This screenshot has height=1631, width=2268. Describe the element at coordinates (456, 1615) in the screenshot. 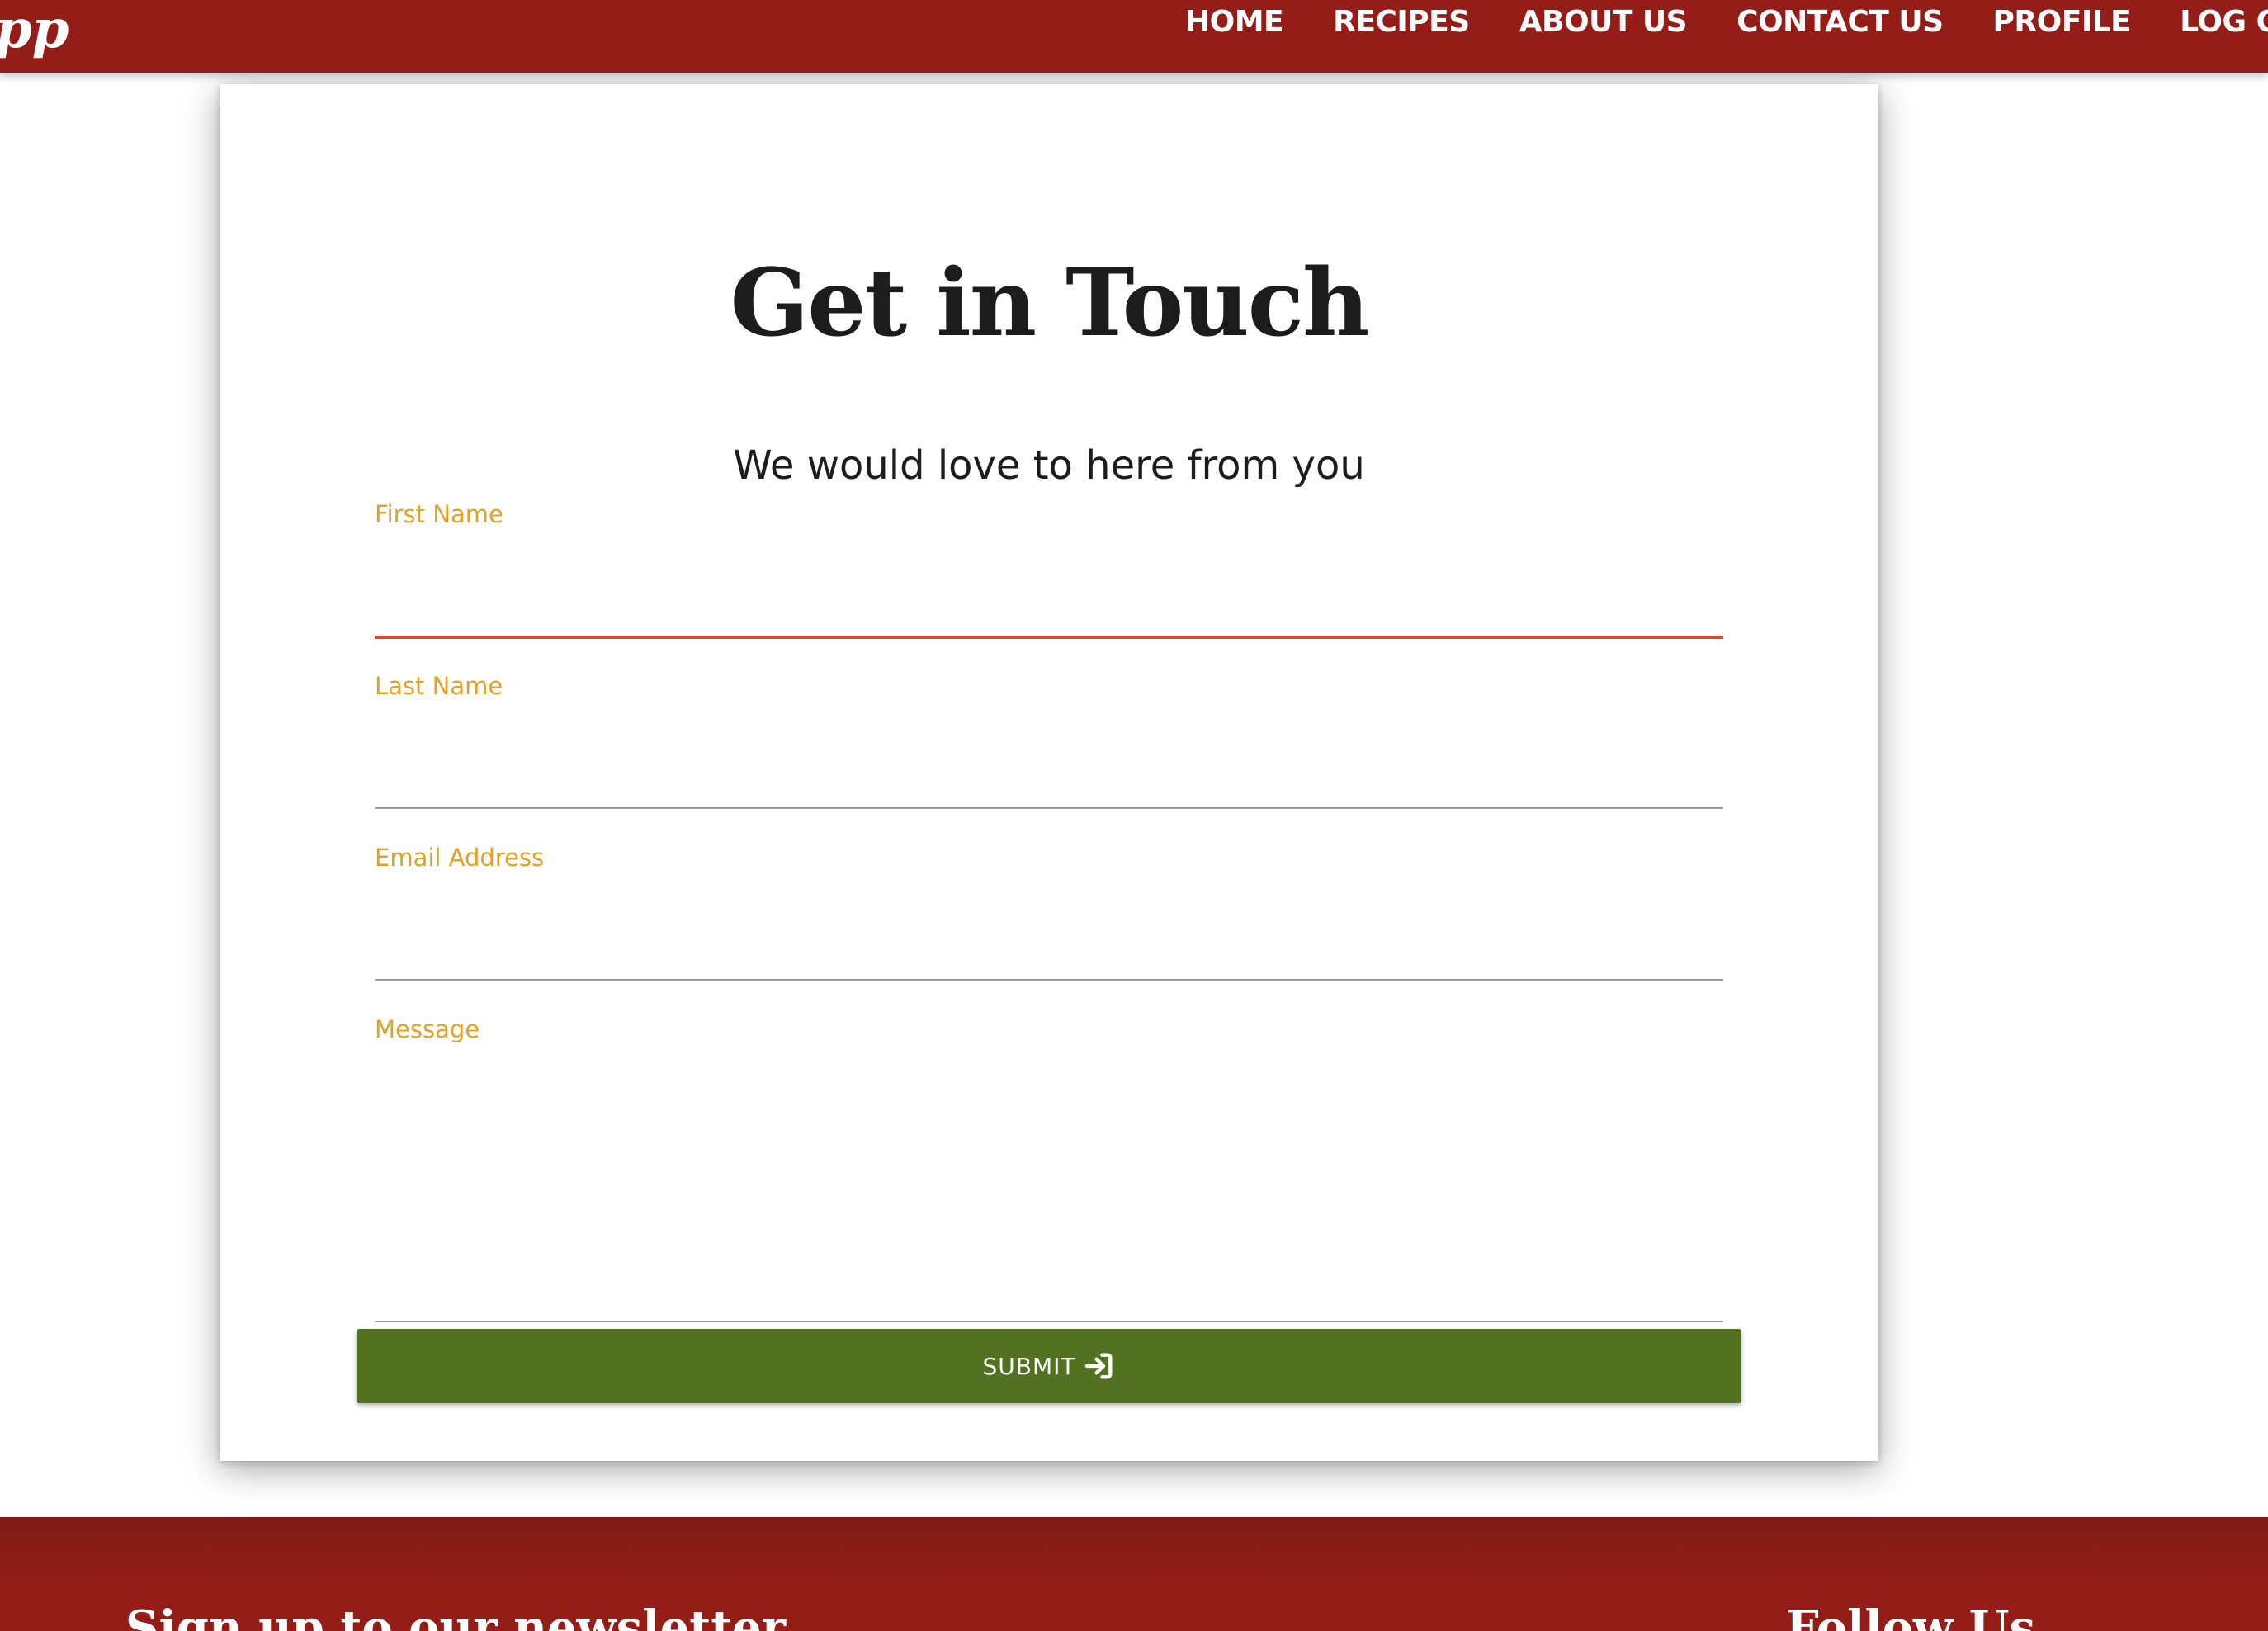

I see `newsletter-heading: Sign up to our newsletter` at that location.